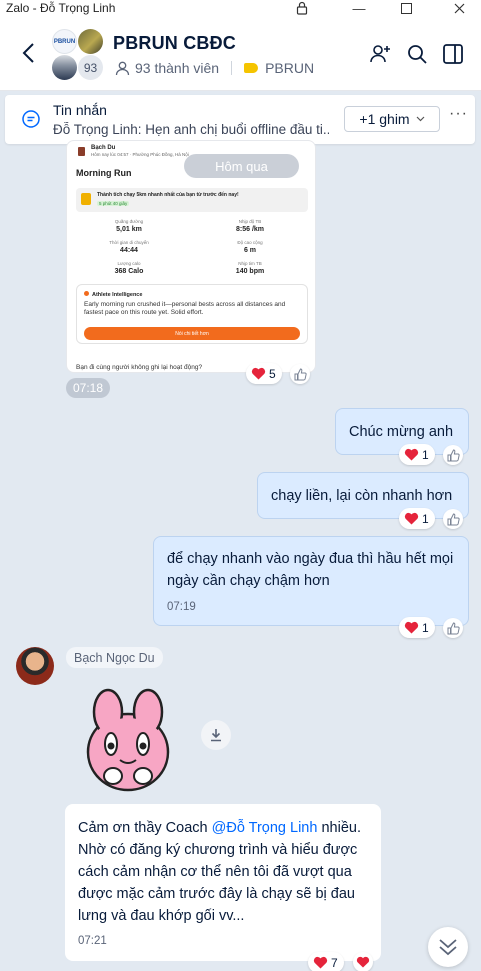 This screenshot has height=971, width=481. What do you see at coordinates (90, 67) in the screenshot?
I see `member-count-badge: 93` at bounding box center [90, 67].